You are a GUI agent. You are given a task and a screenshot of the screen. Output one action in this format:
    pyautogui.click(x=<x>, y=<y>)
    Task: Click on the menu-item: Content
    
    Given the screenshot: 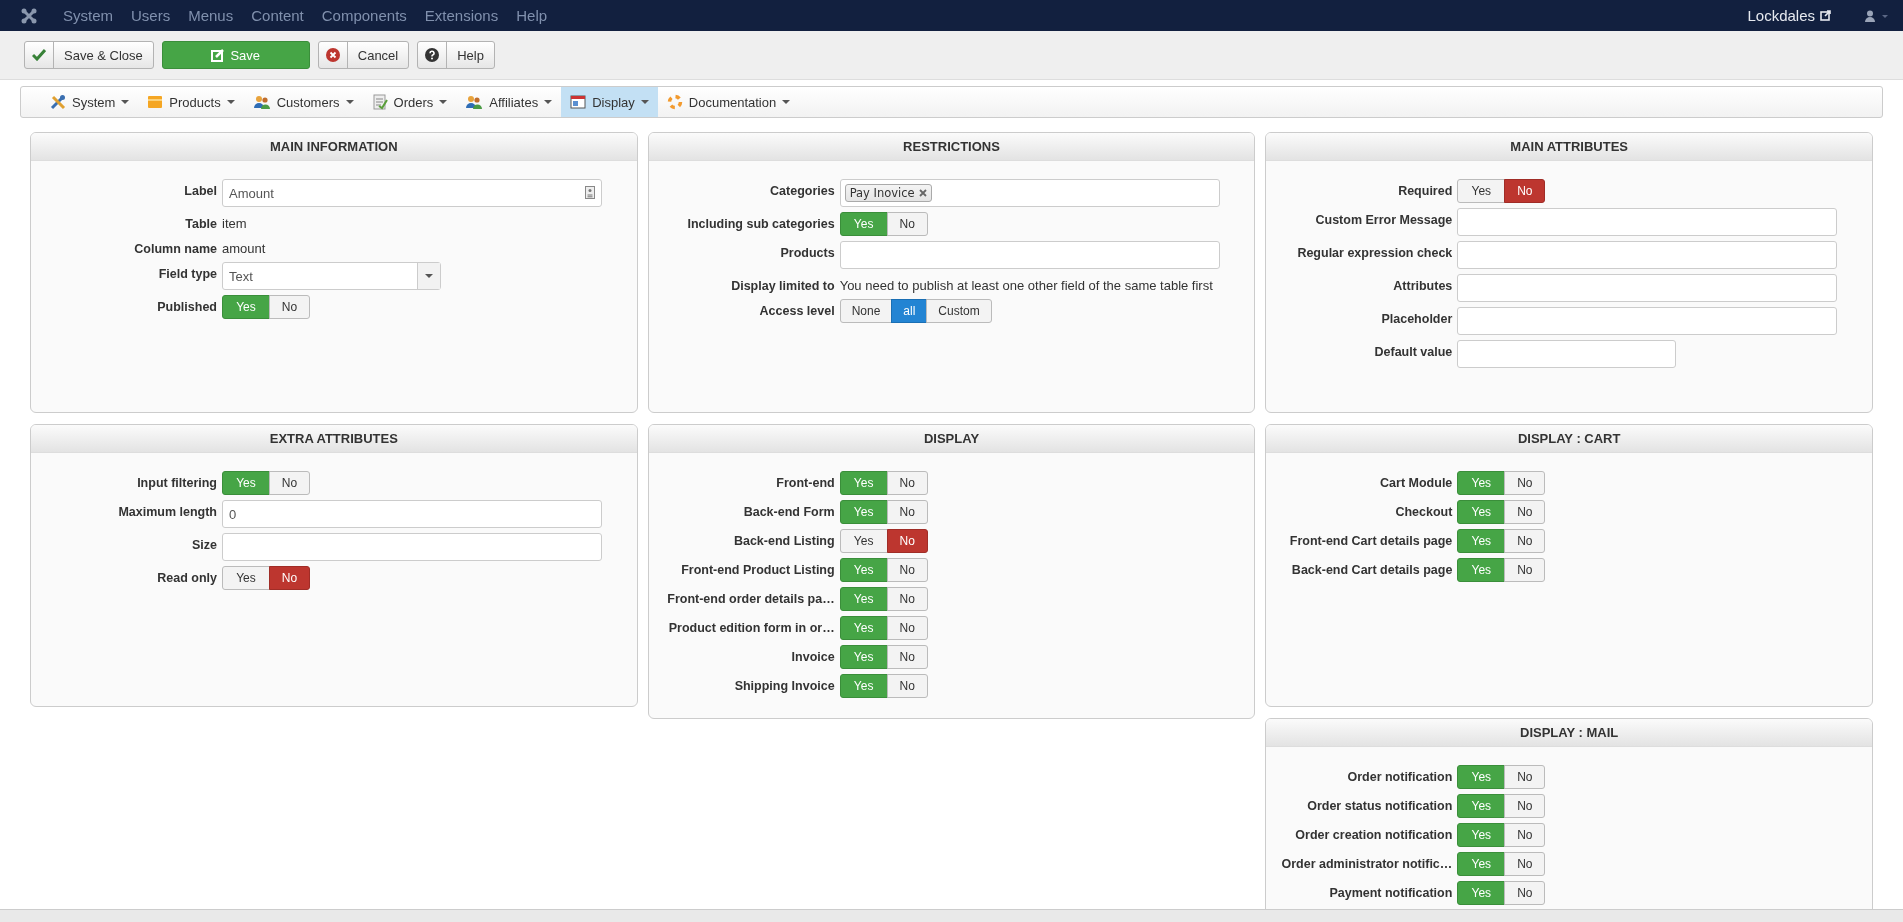 What is the action you would take?
    pyautogui.click(x=277, y=15)
    